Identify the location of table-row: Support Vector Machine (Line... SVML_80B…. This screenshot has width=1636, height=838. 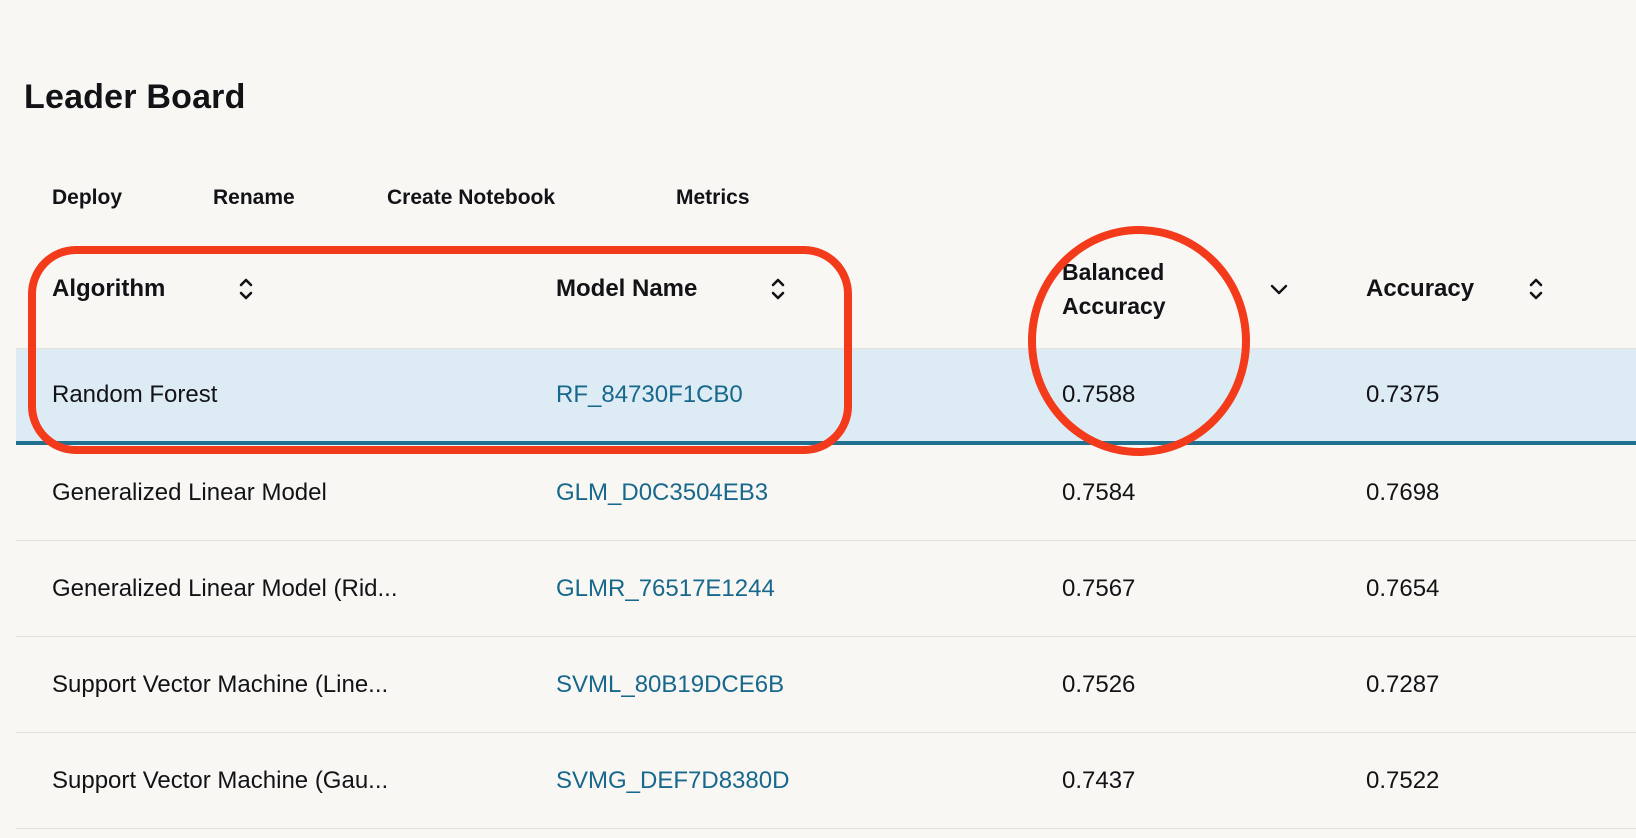
(826, 685).